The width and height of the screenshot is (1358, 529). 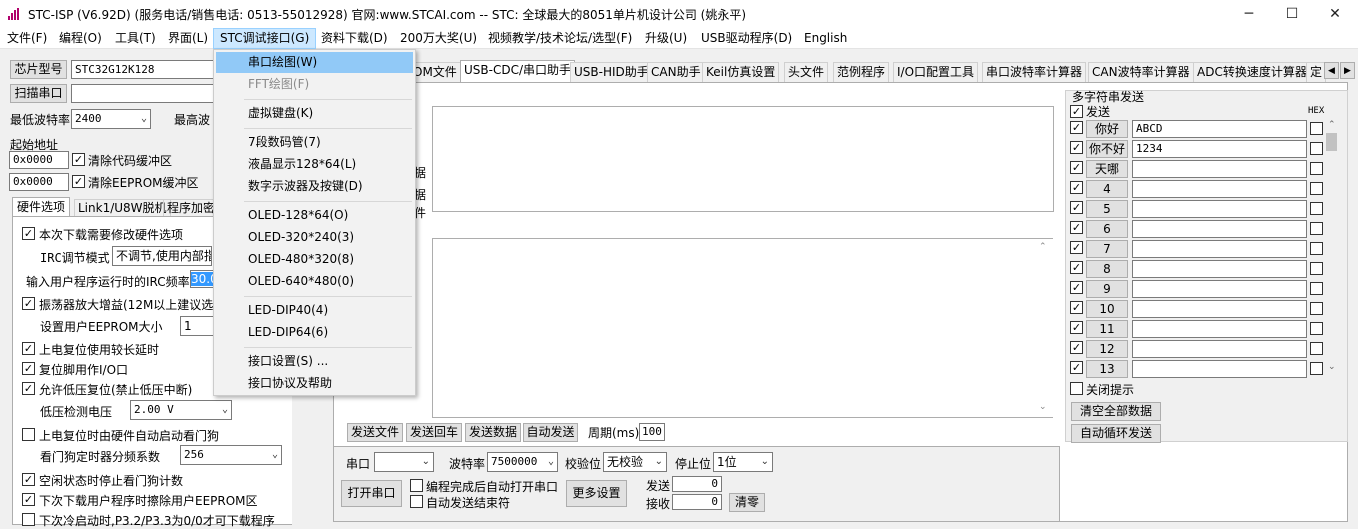 I want to click on clear-counter-button: 清零, so click(x=747, y=502).